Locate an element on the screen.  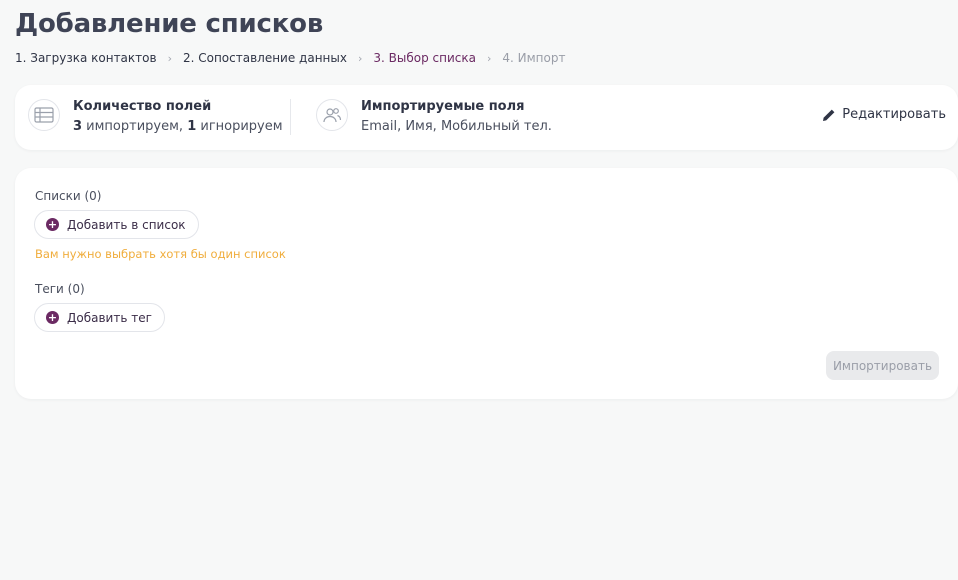
ignored-text: игнорируем is located at coordinates (239, 126).